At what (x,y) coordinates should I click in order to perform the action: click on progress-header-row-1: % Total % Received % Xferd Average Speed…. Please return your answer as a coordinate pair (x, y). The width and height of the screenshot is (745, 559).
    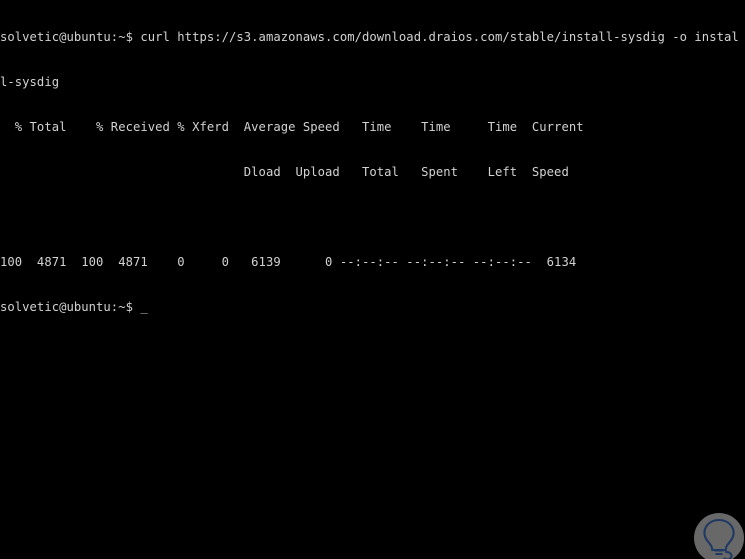
    Looking at the image, I should click on (292, 127).